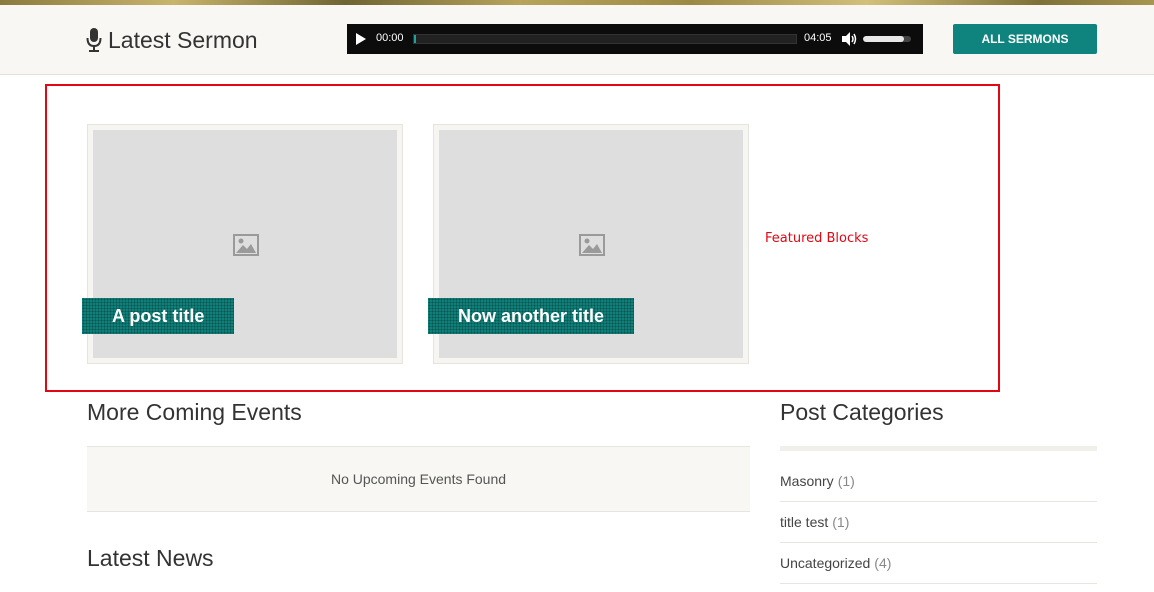  What do you see at coordinates (361, 39) in the screenshot?
I see `play-icon` at bounding box center [361, 39].